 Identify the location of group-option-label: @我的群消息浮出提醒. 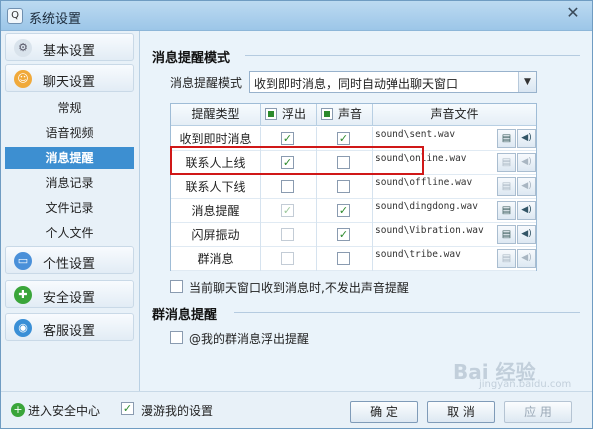
(249, 339).